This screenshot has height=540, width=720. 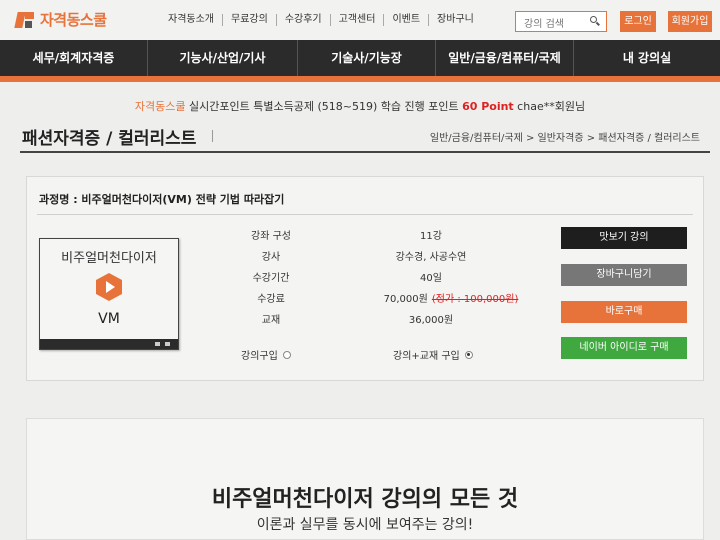 I want to click on info-label-fee: 수강료, so click(x=271, y=299).